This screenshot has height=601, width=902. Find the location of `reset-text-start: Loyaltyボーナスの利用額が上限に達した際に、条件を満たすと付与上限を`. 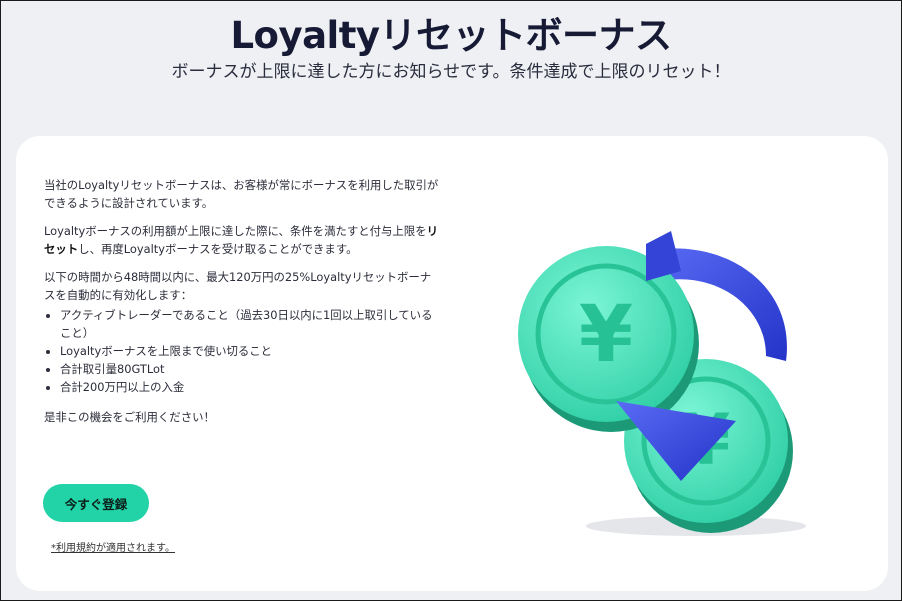

reset-text-start: Loyaltyボーナスの利用額が上限に達した際に、条件を満たすと付与上限を is located at coordinates (235, 231).